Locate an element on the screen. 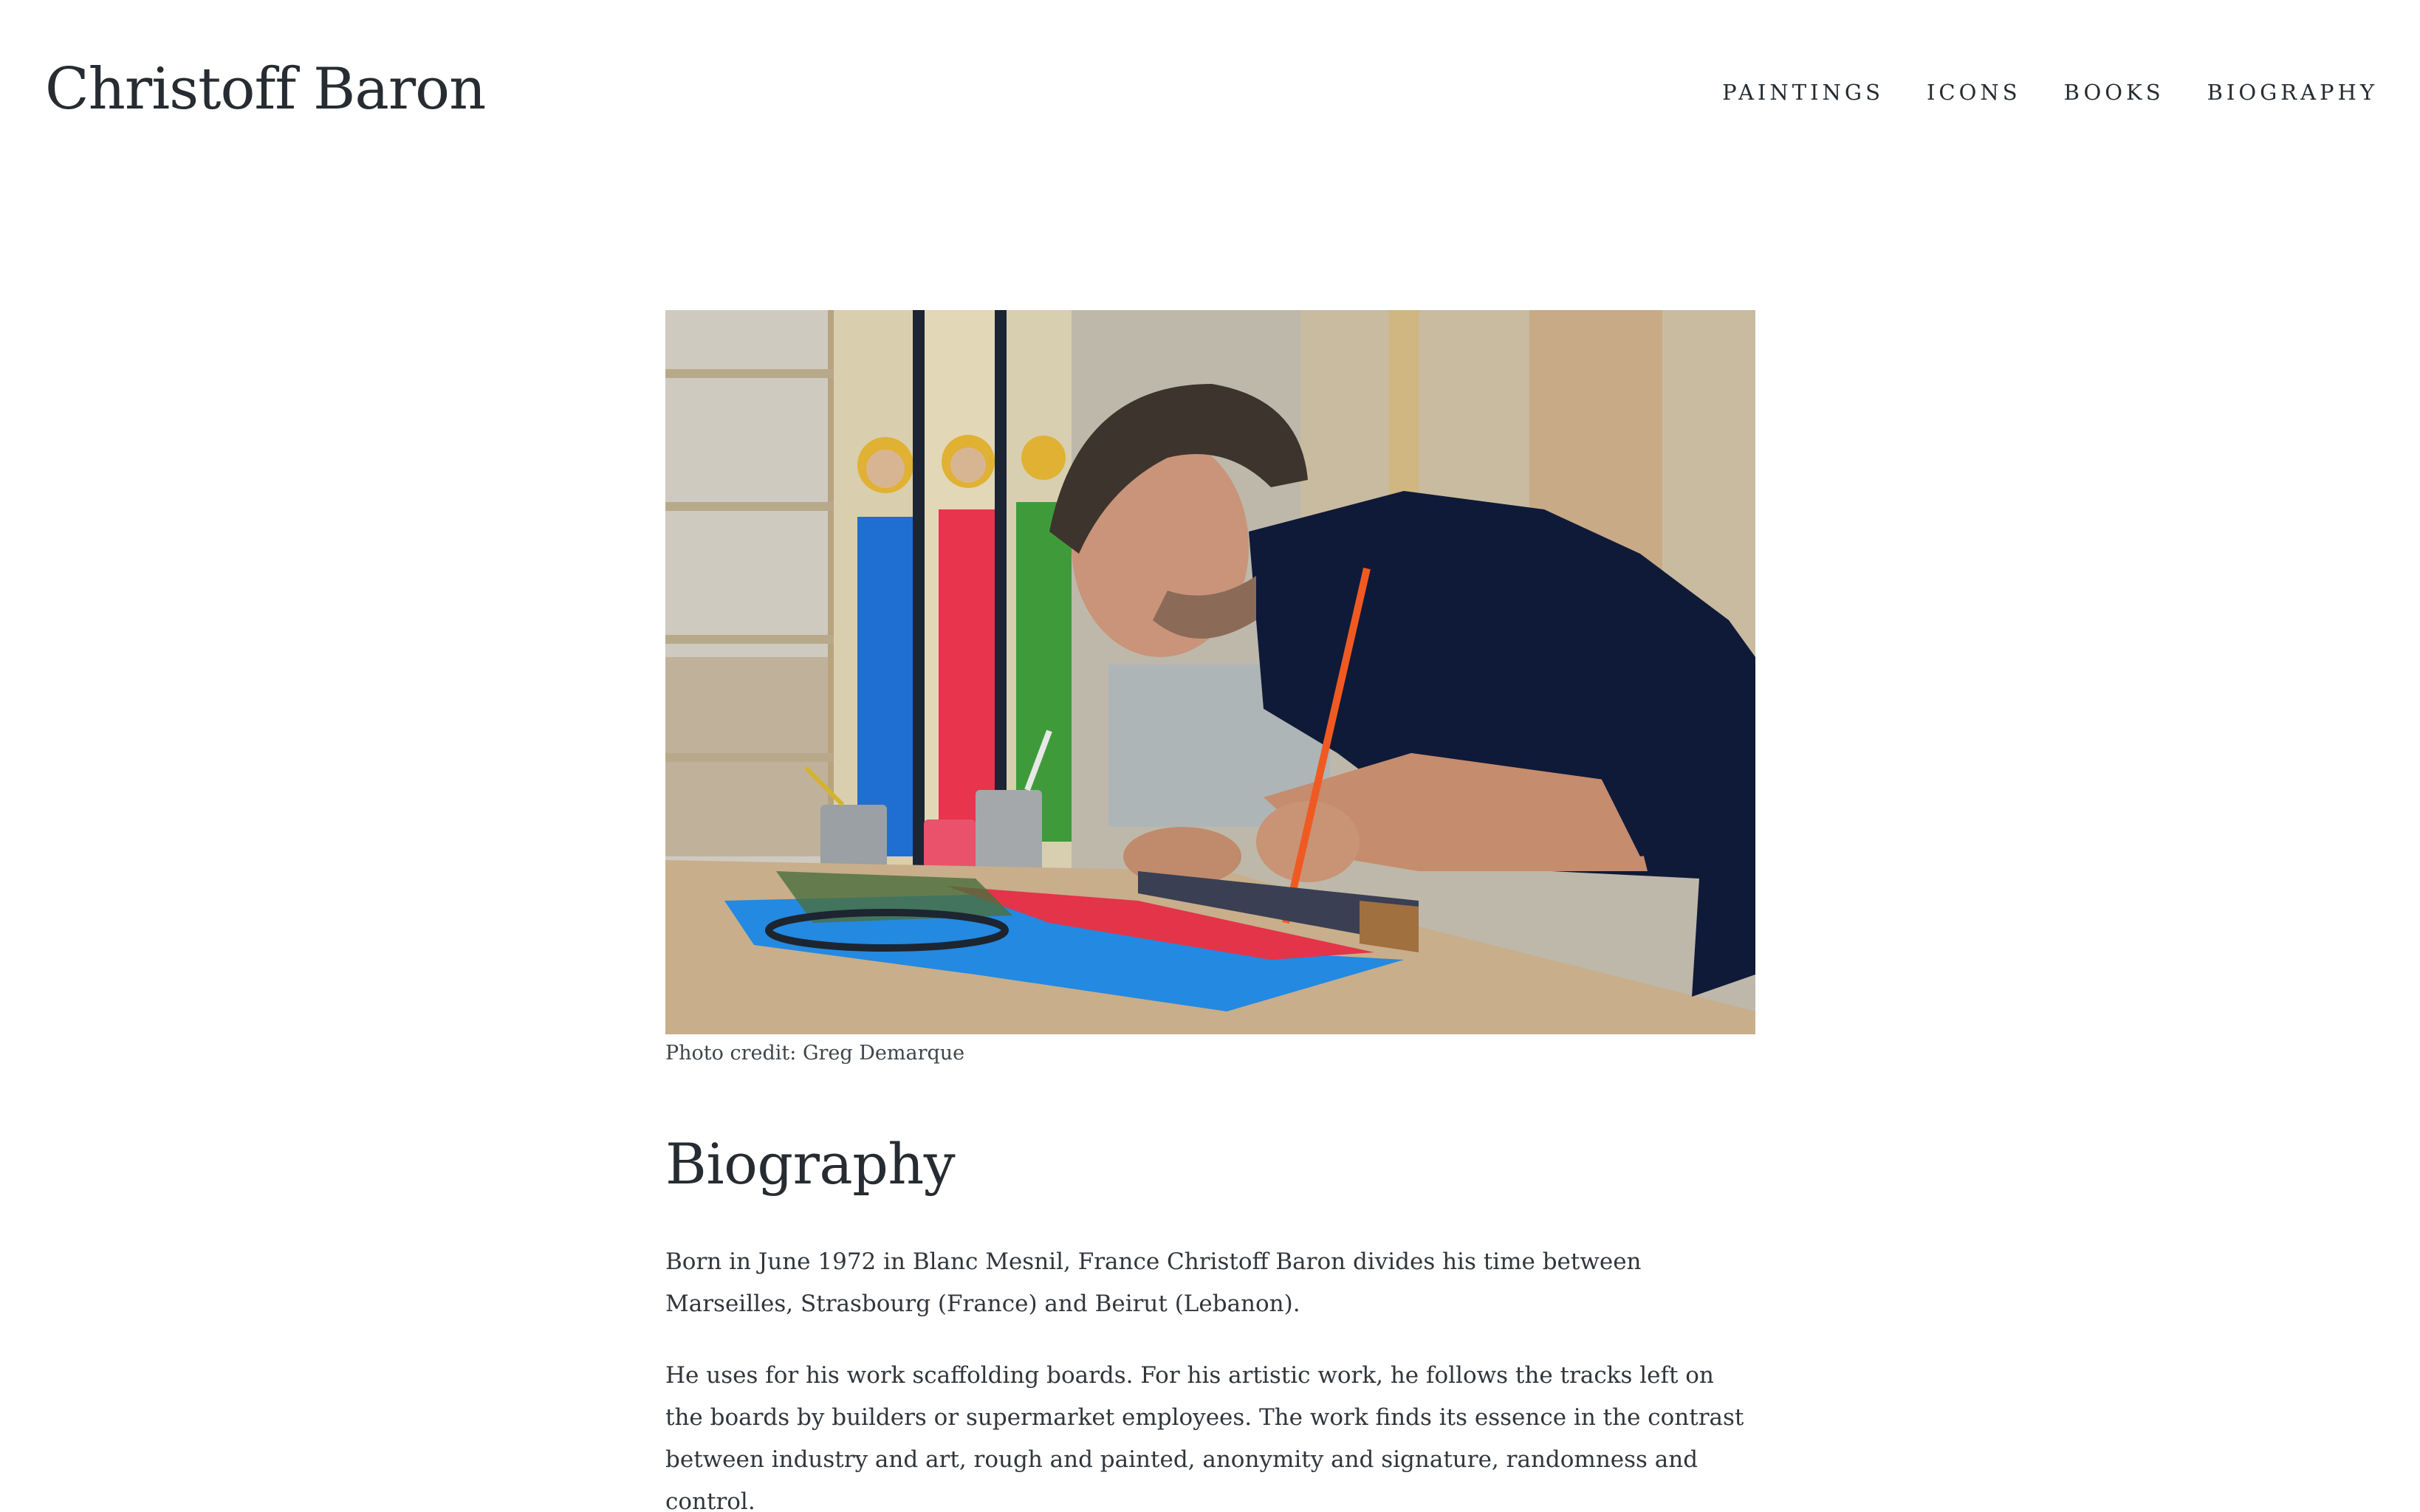 The width and height of the screenshot is (2420, 1512). site-title-link: Christoff Baron is located at coordinates (265, 89).